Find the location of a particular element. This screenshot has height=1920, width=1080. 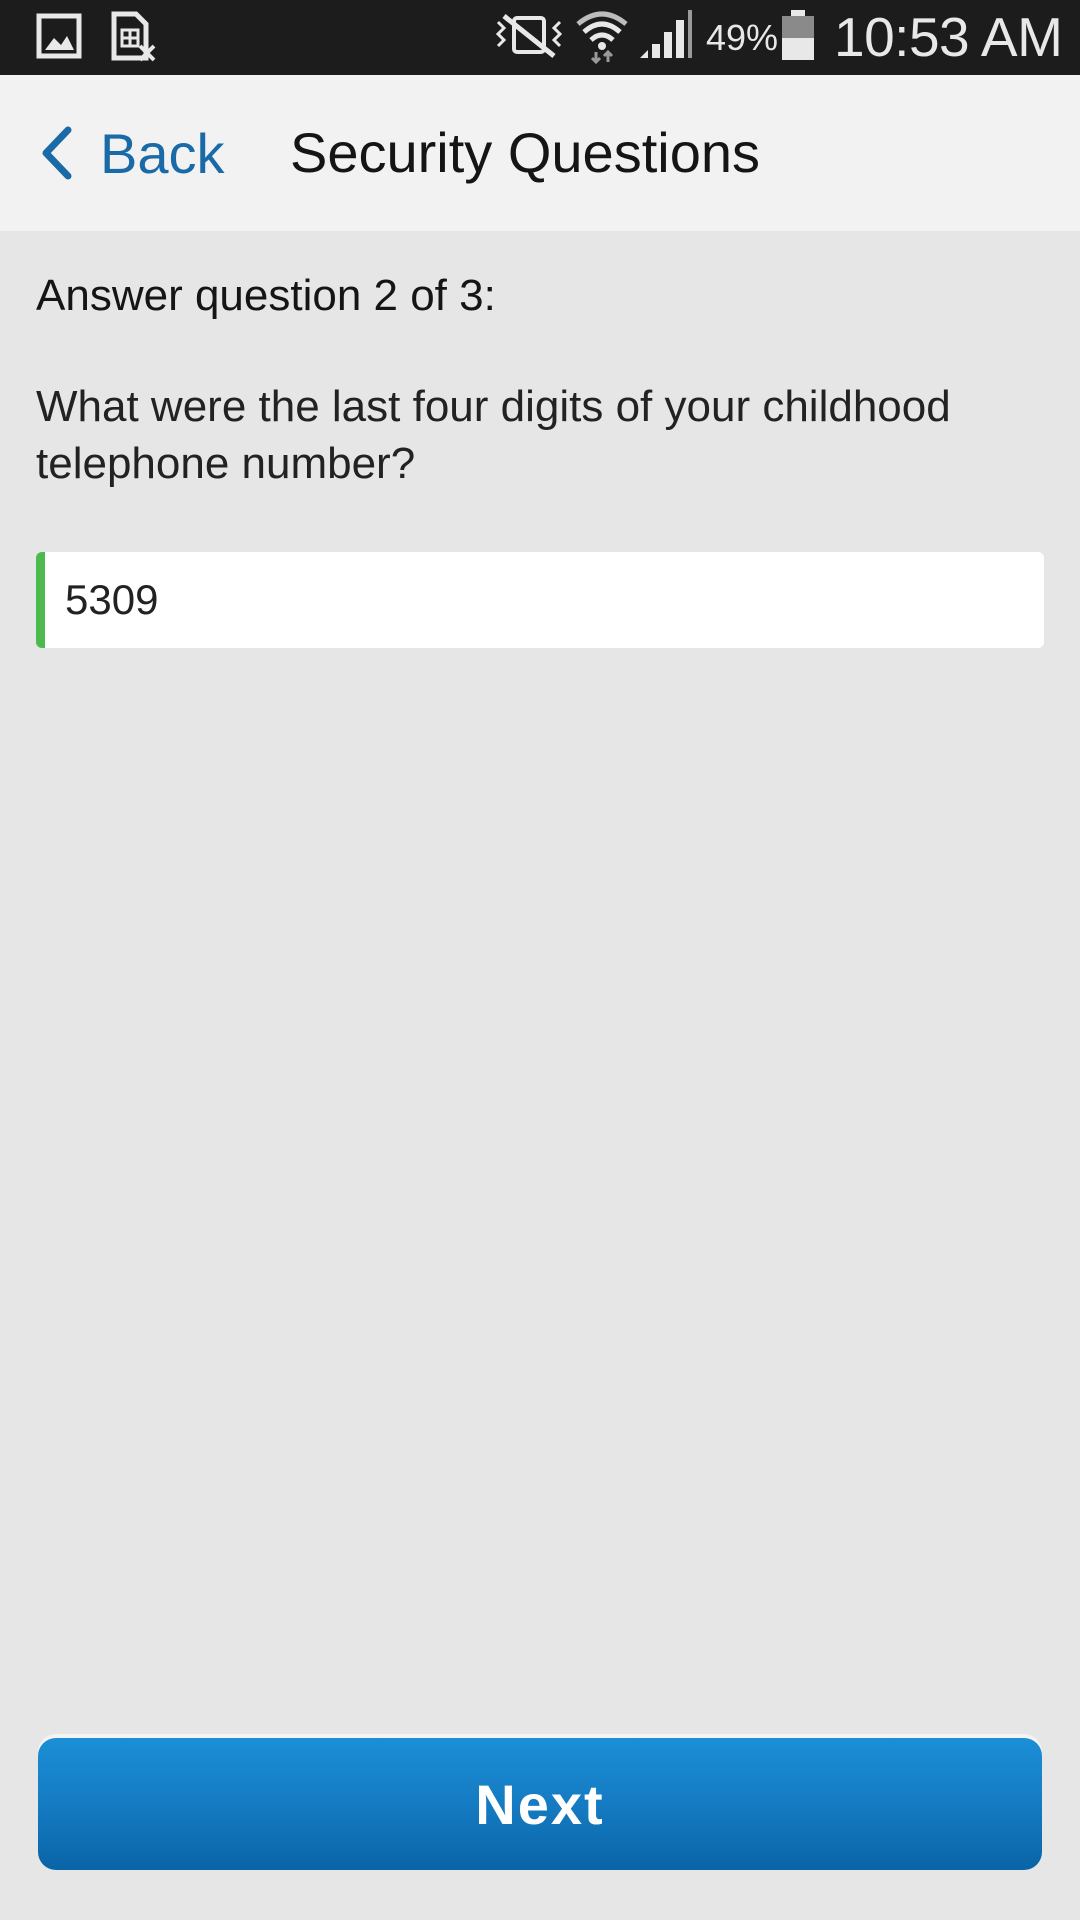

status-bar: 49% 10:53 AM is located at coordinates (540, 37).